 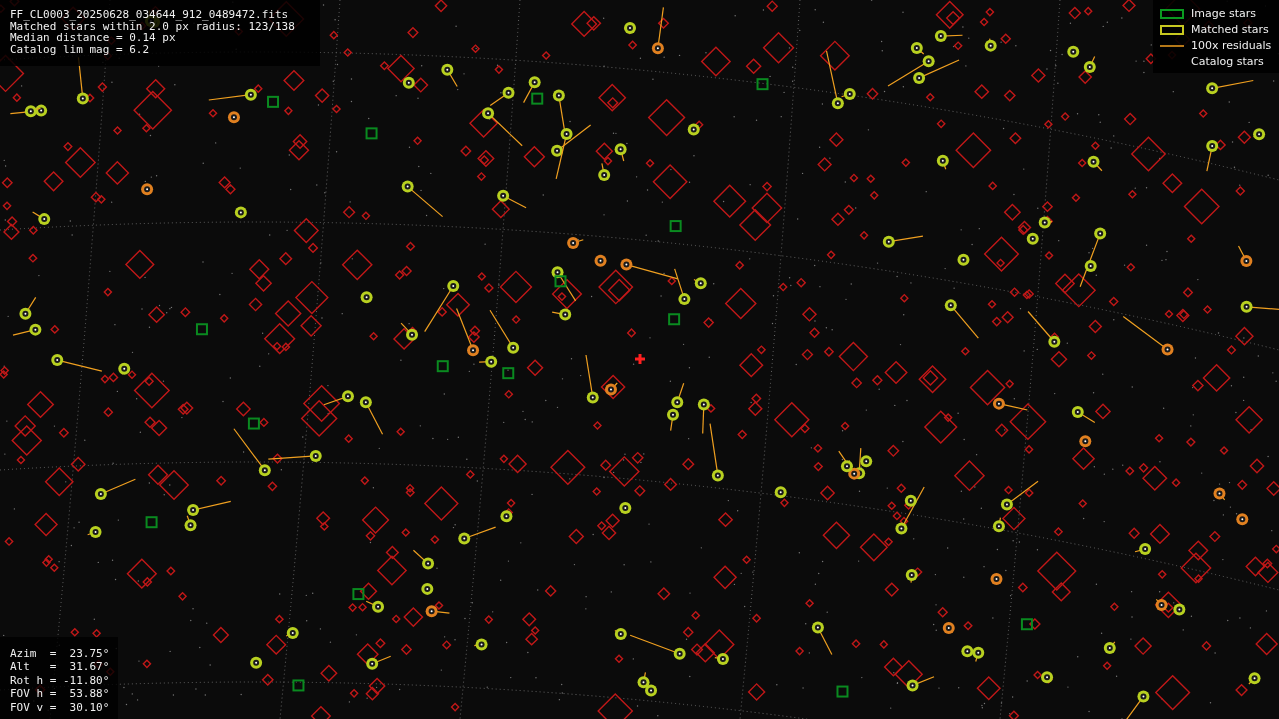 What do you see at coordinates (59, 707) in the screenshot?
I see `pointing-text: FOV v = 30.10°` at bounding box center [59, 707].